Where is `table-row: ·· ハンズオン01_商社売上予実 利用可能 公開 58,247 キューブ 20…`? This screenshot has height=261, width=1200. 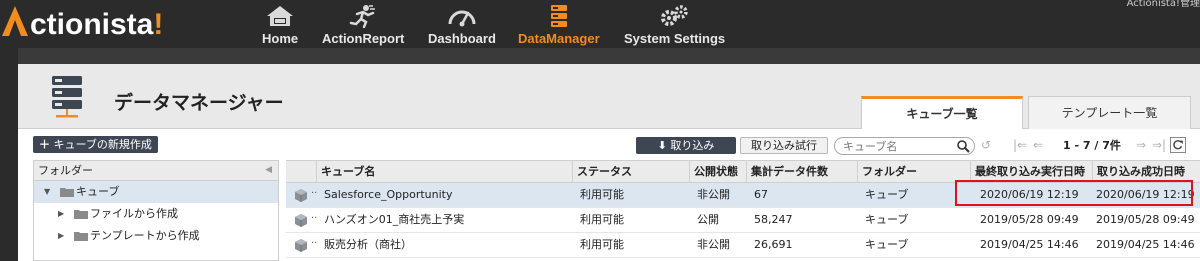 table-row: ·· ハンズオン01_商社売上予実 利用可能 公開 58,247 キューブ 20… is located at coordinates (743, 220).